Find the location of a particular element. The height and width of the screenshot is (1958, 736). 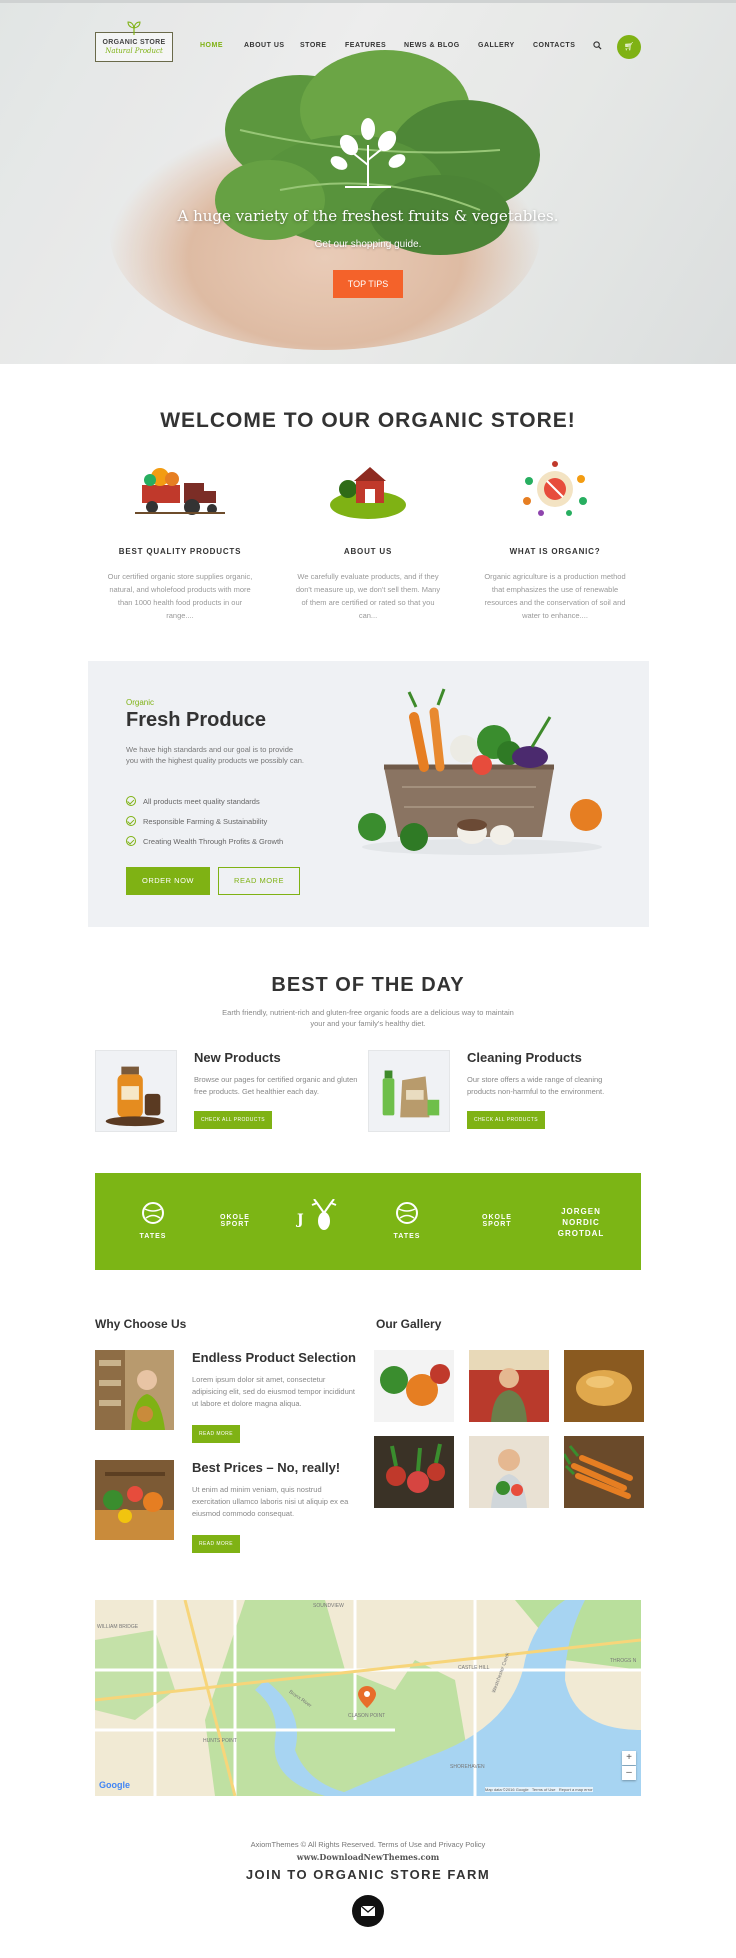

list-item-label: Responsible Farming & Sustainability is located at coordinates (205, 821).